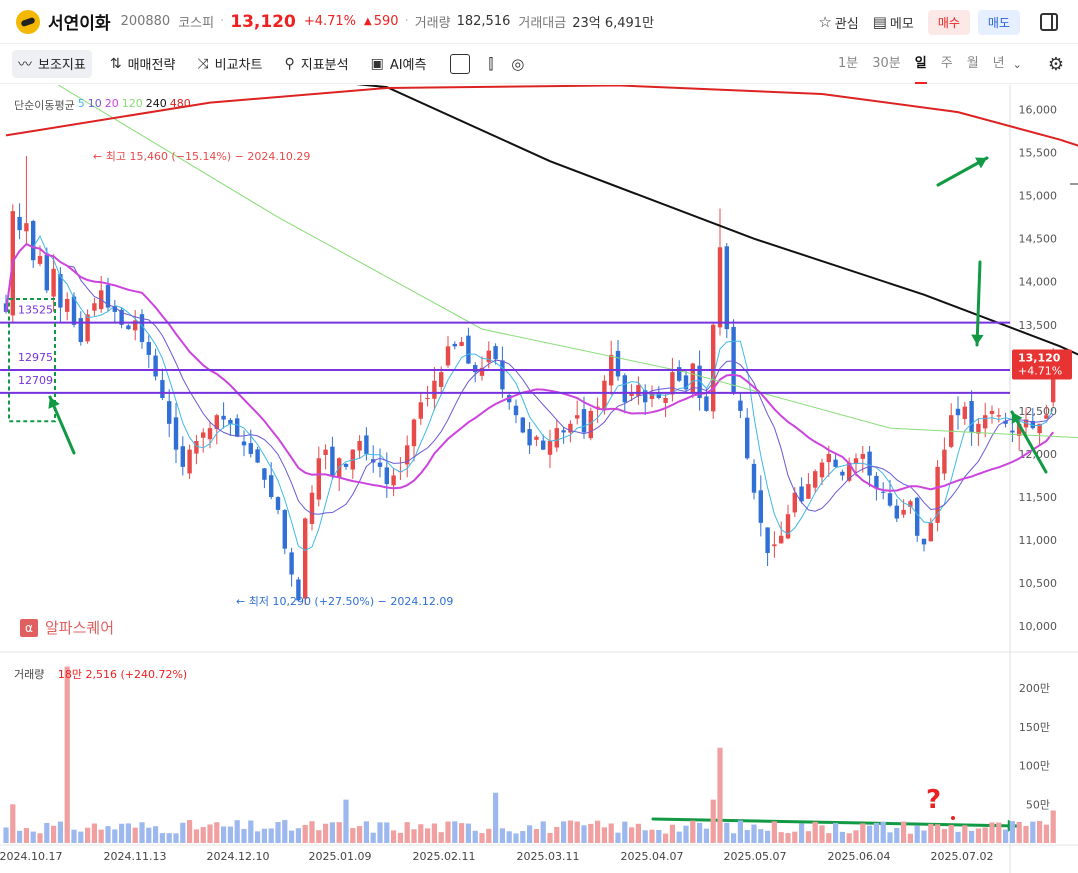 This screenshot has height=873, width=1078. Describe the element at coordinates (886, 64) in the screenshot. I see `period-30min: 30분` at that location.